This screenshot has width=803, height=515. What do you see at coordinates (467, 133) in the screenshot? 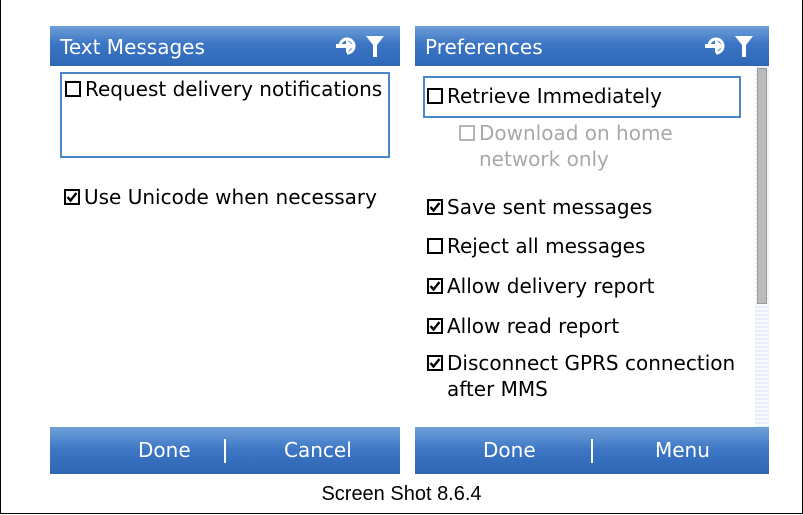
I see `checkbox-disabled` at bounding box center [467, 133].